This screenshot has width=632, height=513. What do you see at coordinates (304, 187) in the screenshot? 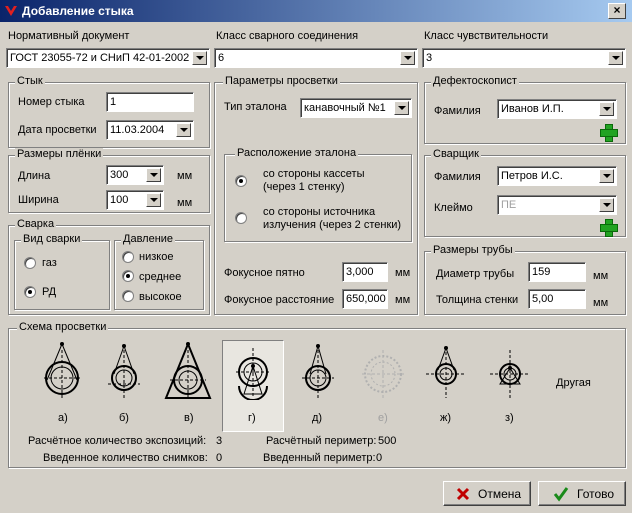
I see `cassette-side-label-2: (через 1 стенку)` at bounding box center [304, 187].